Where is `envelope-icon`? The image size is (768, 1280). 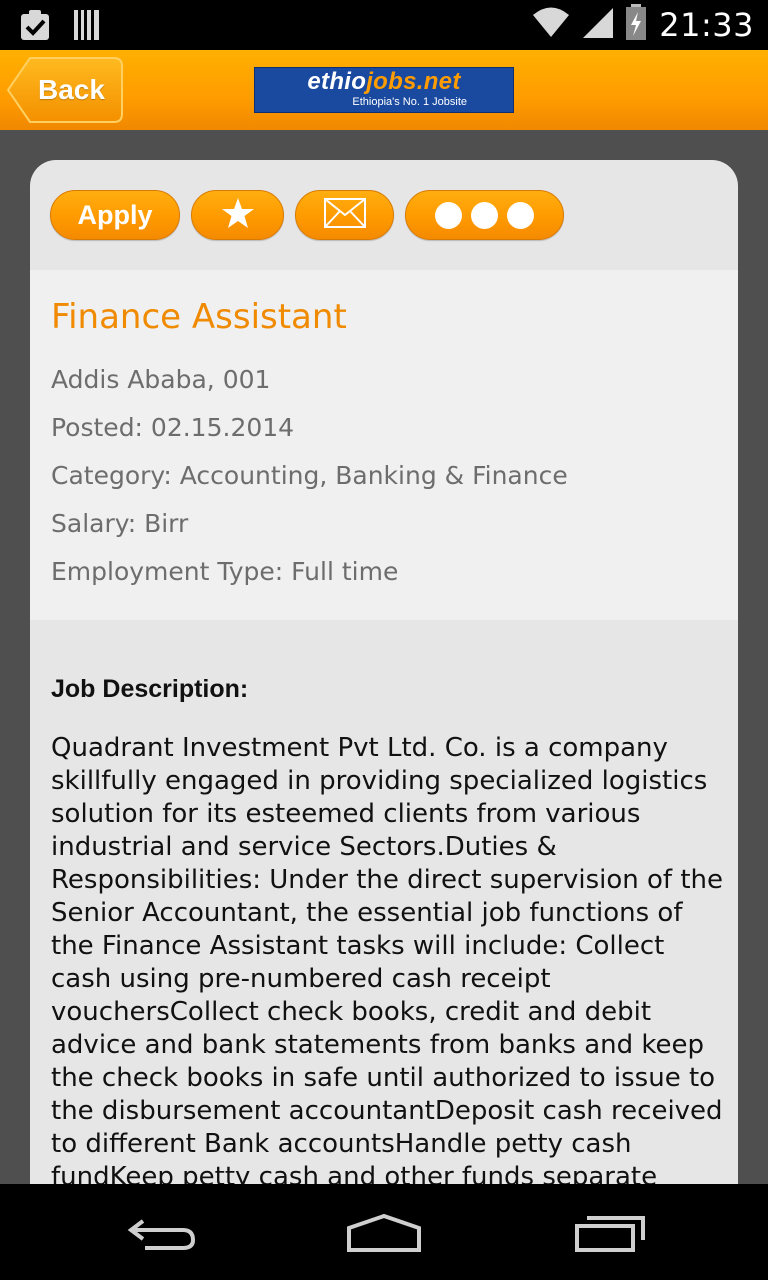
envelope-icon is located at coordinates (344, 215).